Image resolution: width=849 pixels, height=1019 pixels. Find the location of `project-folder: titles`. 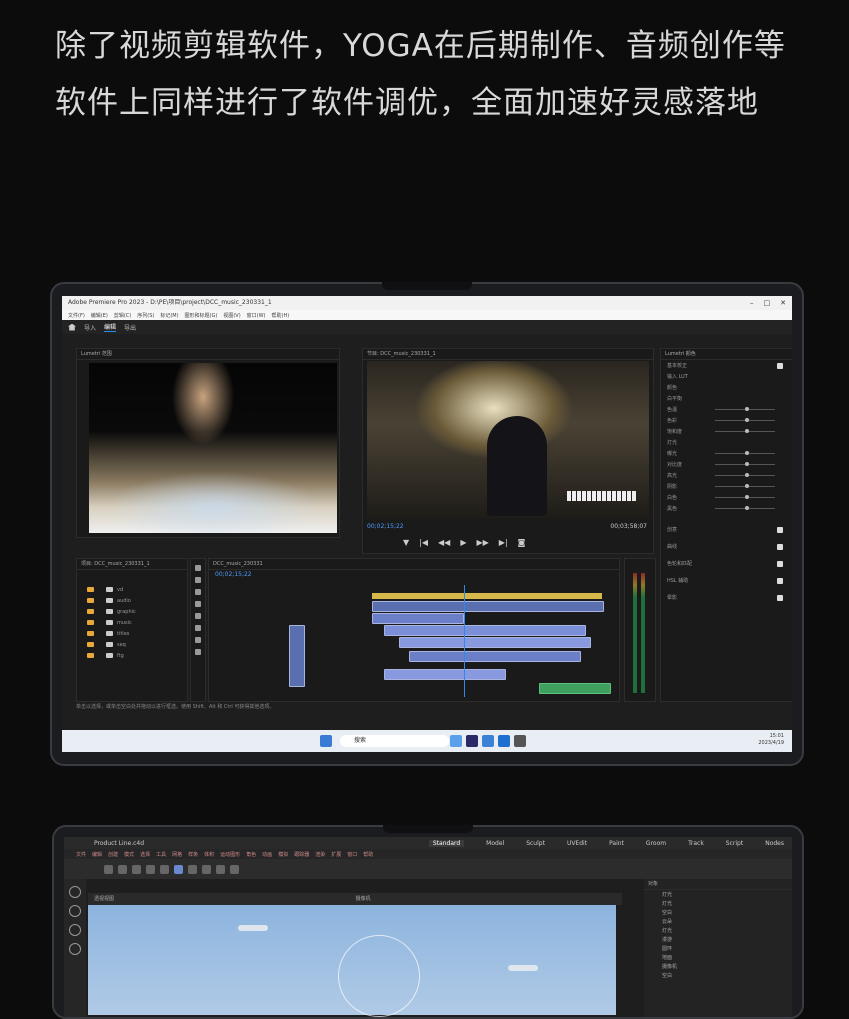

project-folder: titles is located at coordinates (132, 633).